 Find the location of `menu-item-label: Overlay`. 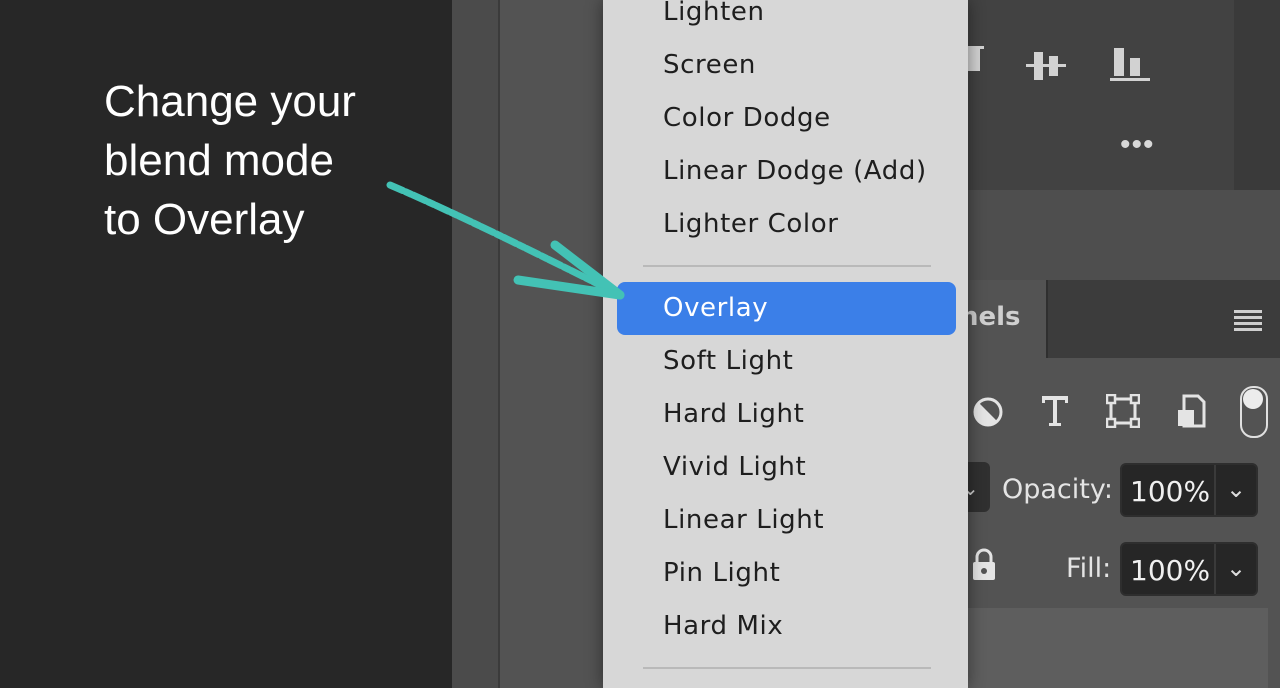

menu-item-label: Overlay is located at coordinates (716, 308).